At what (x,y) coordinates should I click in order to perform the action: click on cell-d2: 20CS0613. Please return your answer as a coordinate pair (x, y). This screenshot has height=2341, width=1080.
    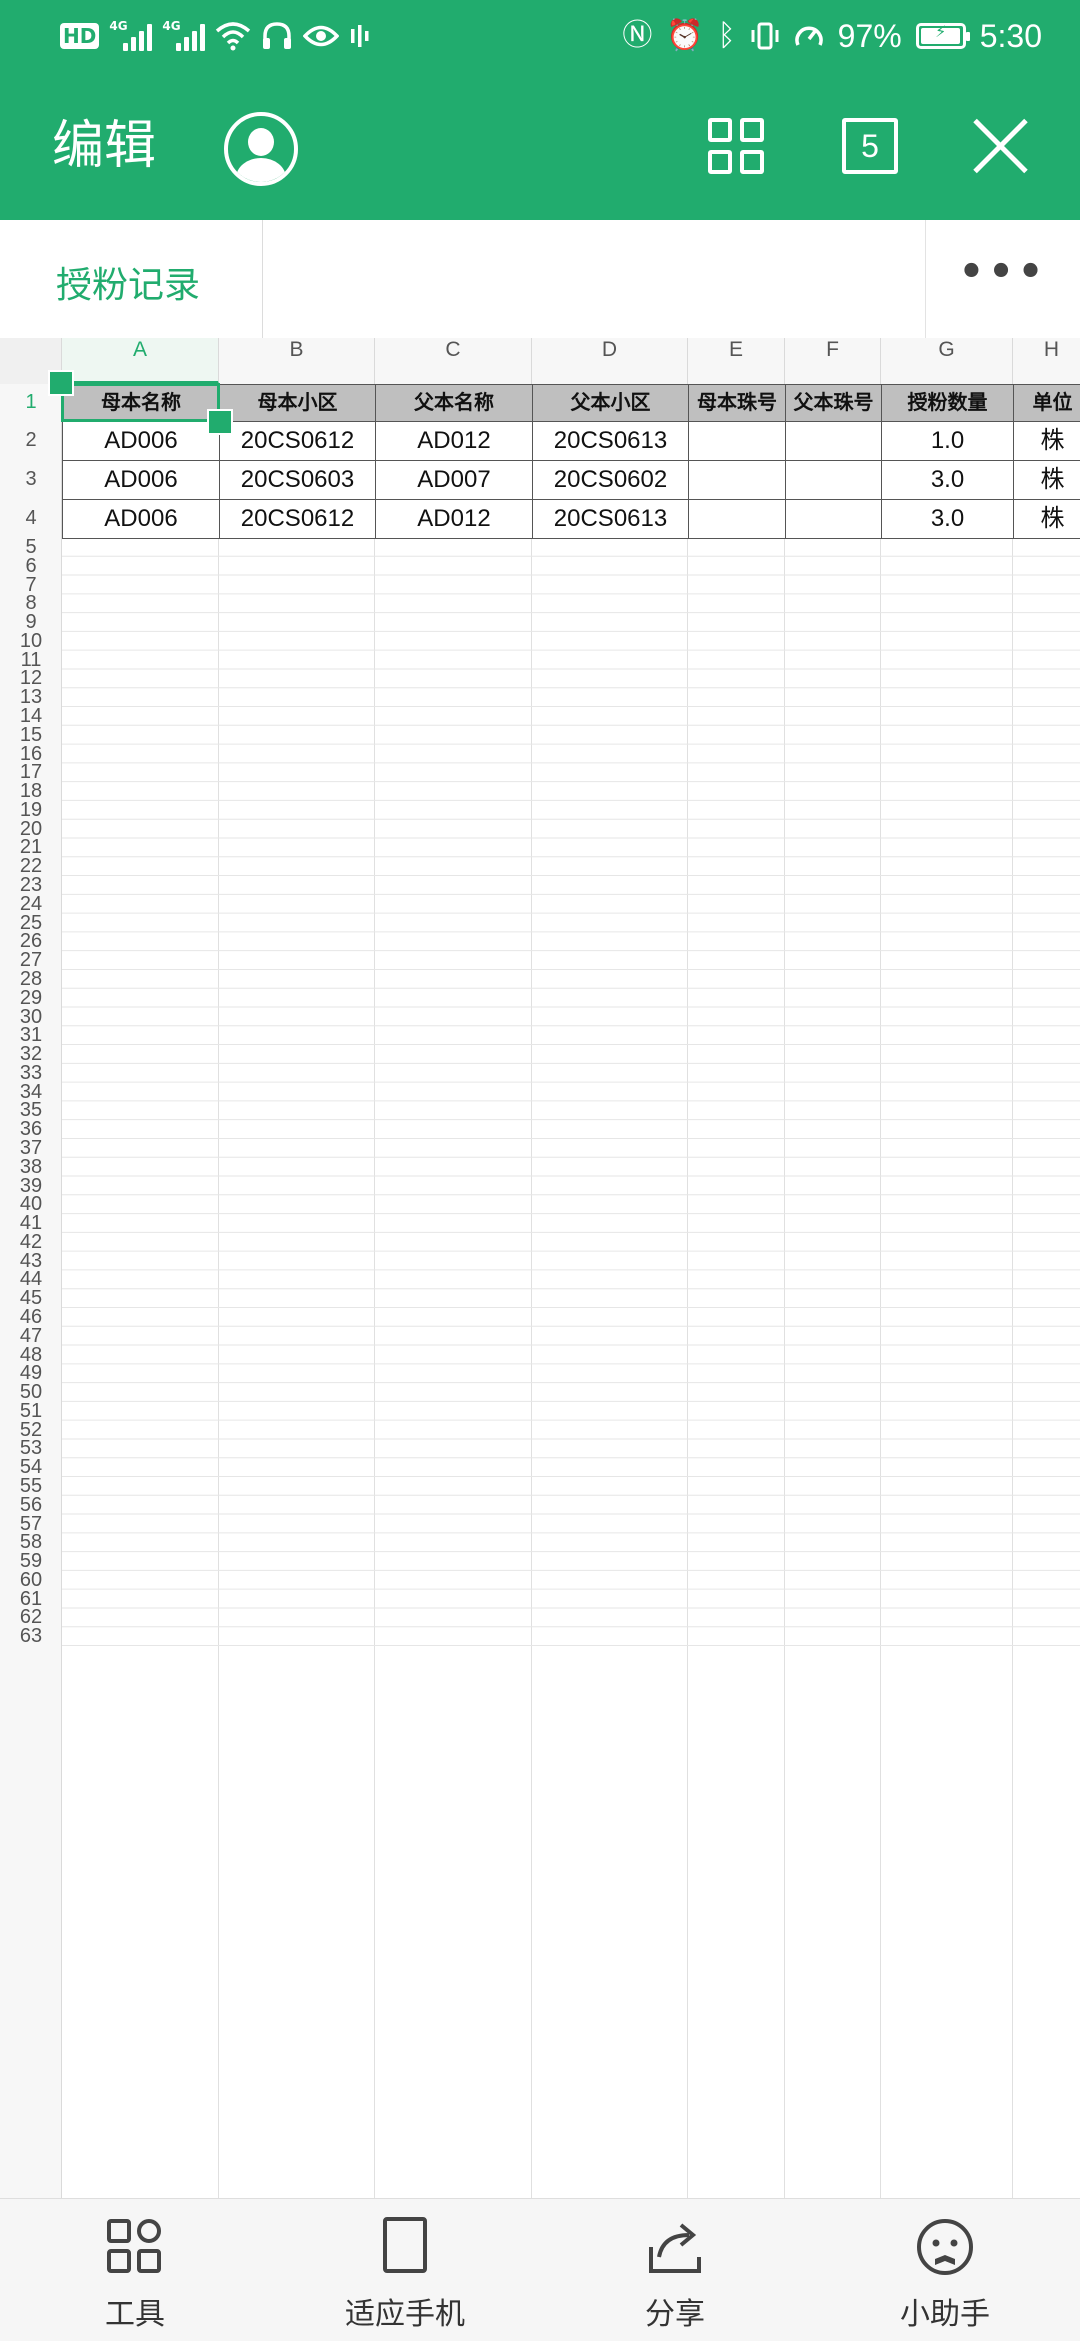
    Looking at the image, I should click on (610, 441).